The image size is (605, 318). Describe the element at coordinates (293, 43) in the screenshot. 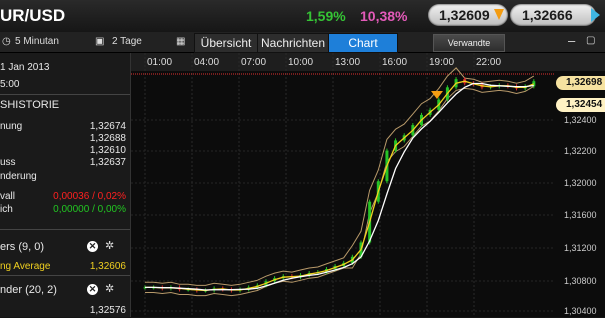

I see `tab-news: Nachrichten` at that location.